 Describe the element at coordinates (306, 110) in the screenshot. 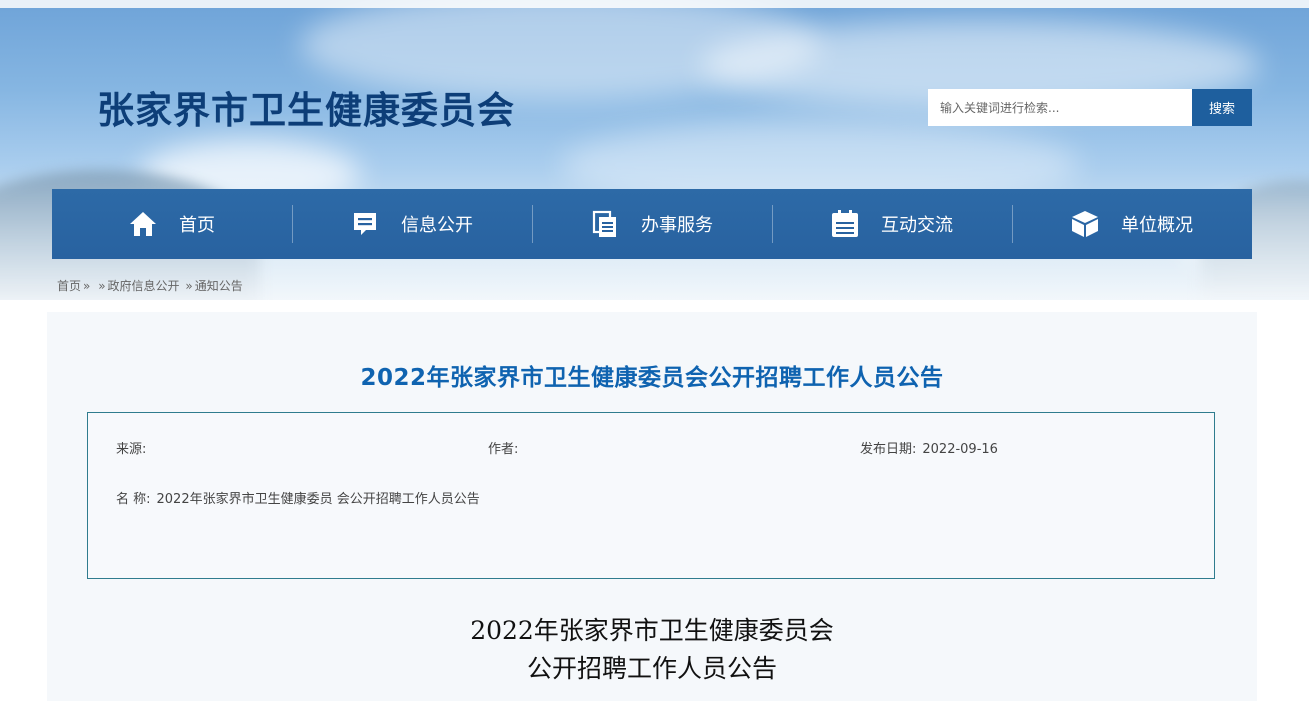

I see `site-title: 张家界市卫生健康委员会` at that location.